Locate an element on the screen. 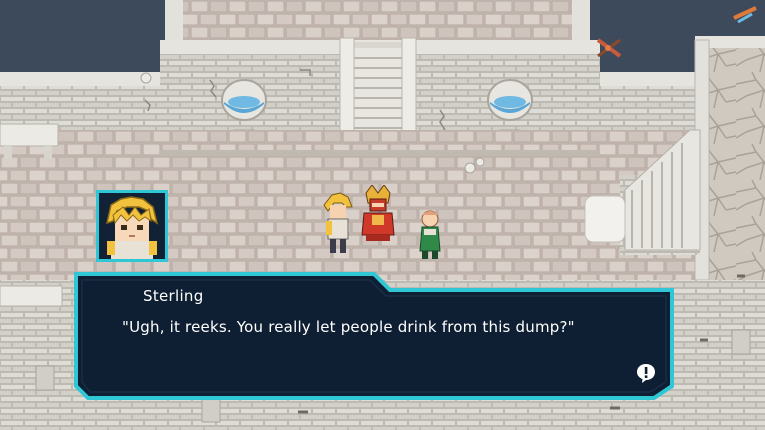 The height and width of the screenshot is (430, 765). party-sprites is located at coordinates (382, 222).